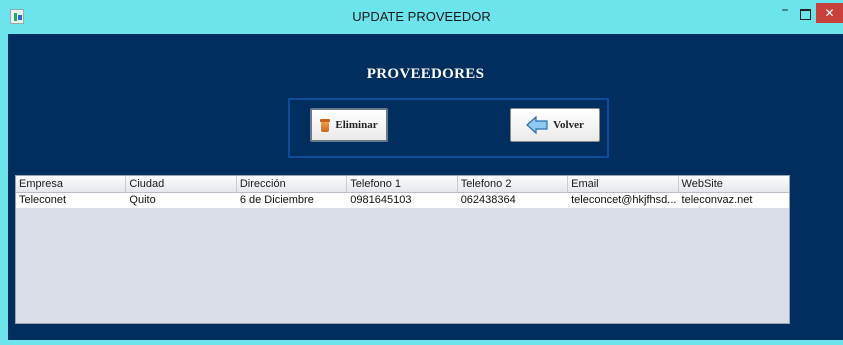 This screenshot has height=345, width=843. I want to click on back-arrow-icon, so click(537, 125).